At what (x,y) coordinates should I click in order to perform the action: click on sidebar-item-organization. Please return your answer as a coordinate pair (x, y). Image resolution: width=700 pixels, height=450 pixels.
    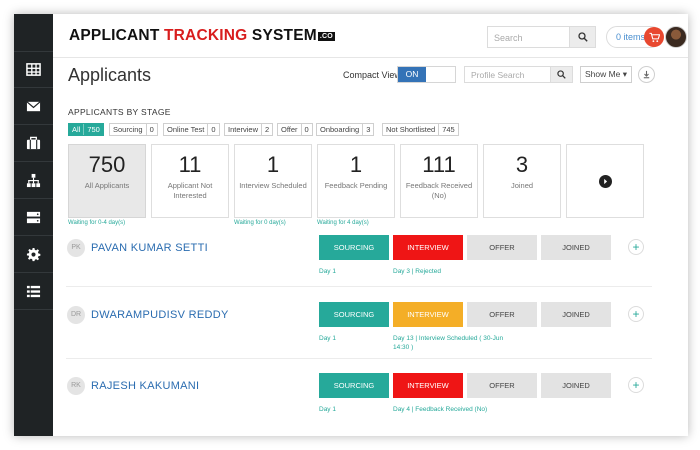
    Looking at the image, I should click on (33, 180).